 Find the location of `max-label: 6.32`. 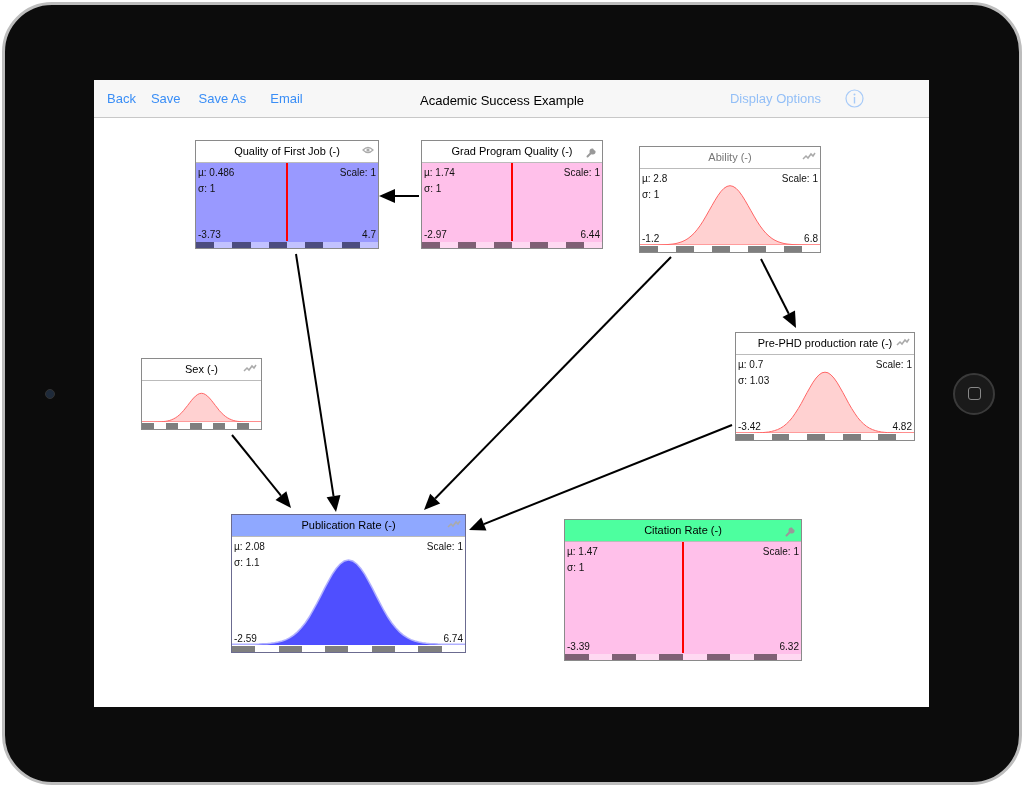

max-label: 6.32 is located at coordinates (789, 647).